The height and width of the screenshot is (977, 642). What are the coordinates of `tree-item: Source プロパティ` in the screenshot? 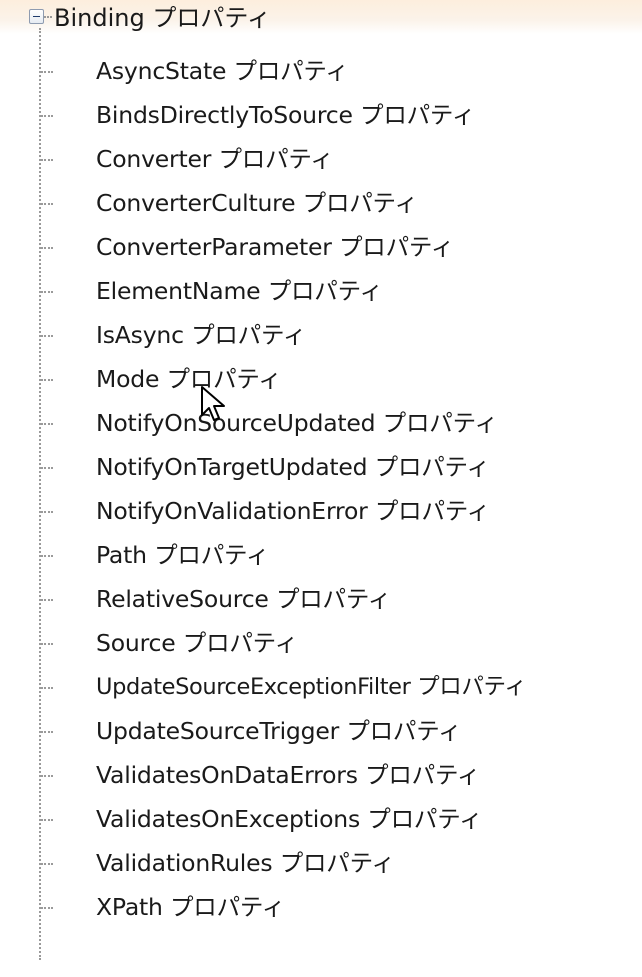 It's located at (321, 643).